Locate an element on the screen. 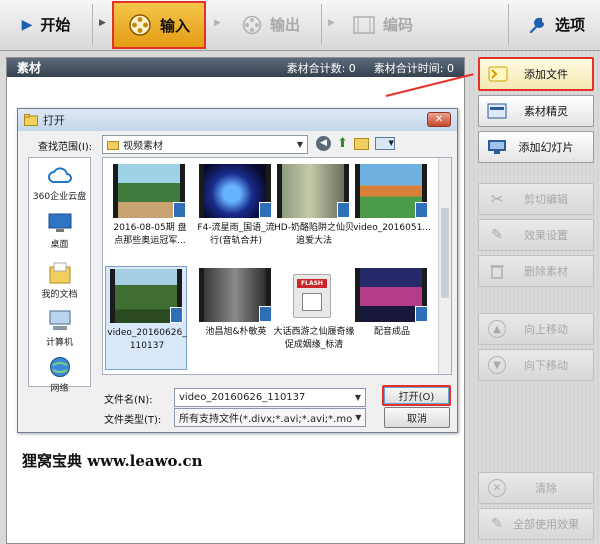 This screenshot has width=600, height=544. file-tile: FLASH 大话西游之仙履奇缘 促成姻缘_标清 is located at coordinates (314, 318).